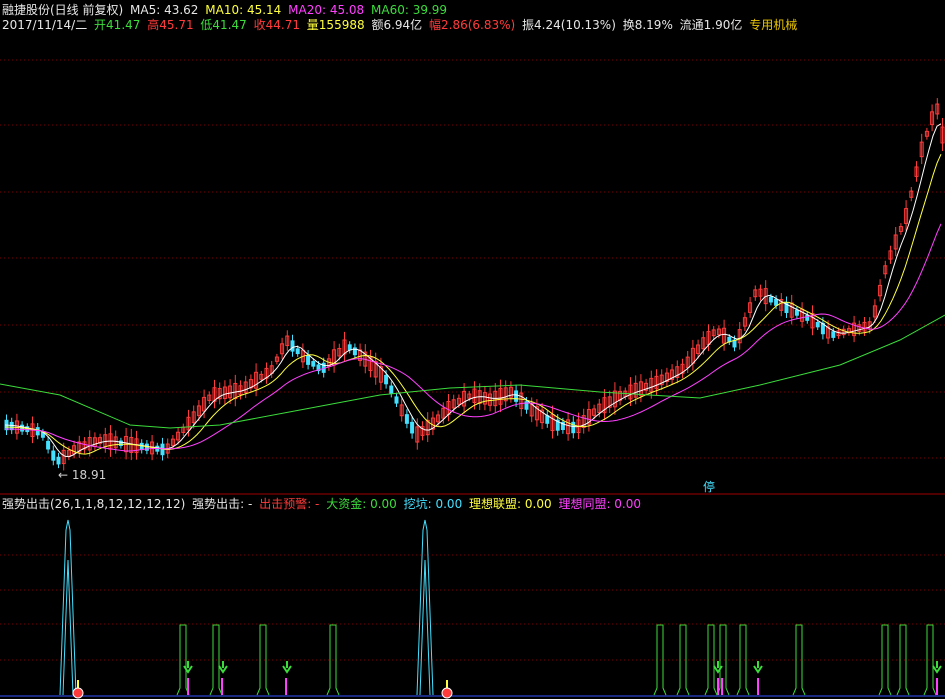  Describe the element at coordinates (222, 504) in the screenshot. I see `indicator-label: 强势出击: -` at that location.